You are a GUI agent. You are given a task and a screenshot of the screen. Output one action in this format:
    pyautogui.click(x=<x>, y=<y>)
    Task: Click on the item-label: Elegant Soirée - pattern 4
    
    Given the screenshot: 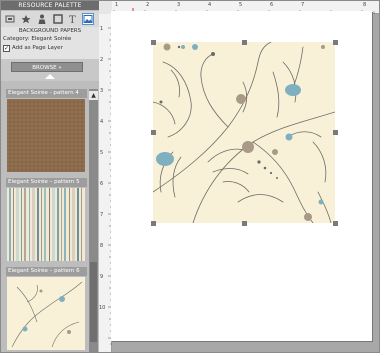 What is the action you would take?
    pyautogui.click(x=46, y=93)
    